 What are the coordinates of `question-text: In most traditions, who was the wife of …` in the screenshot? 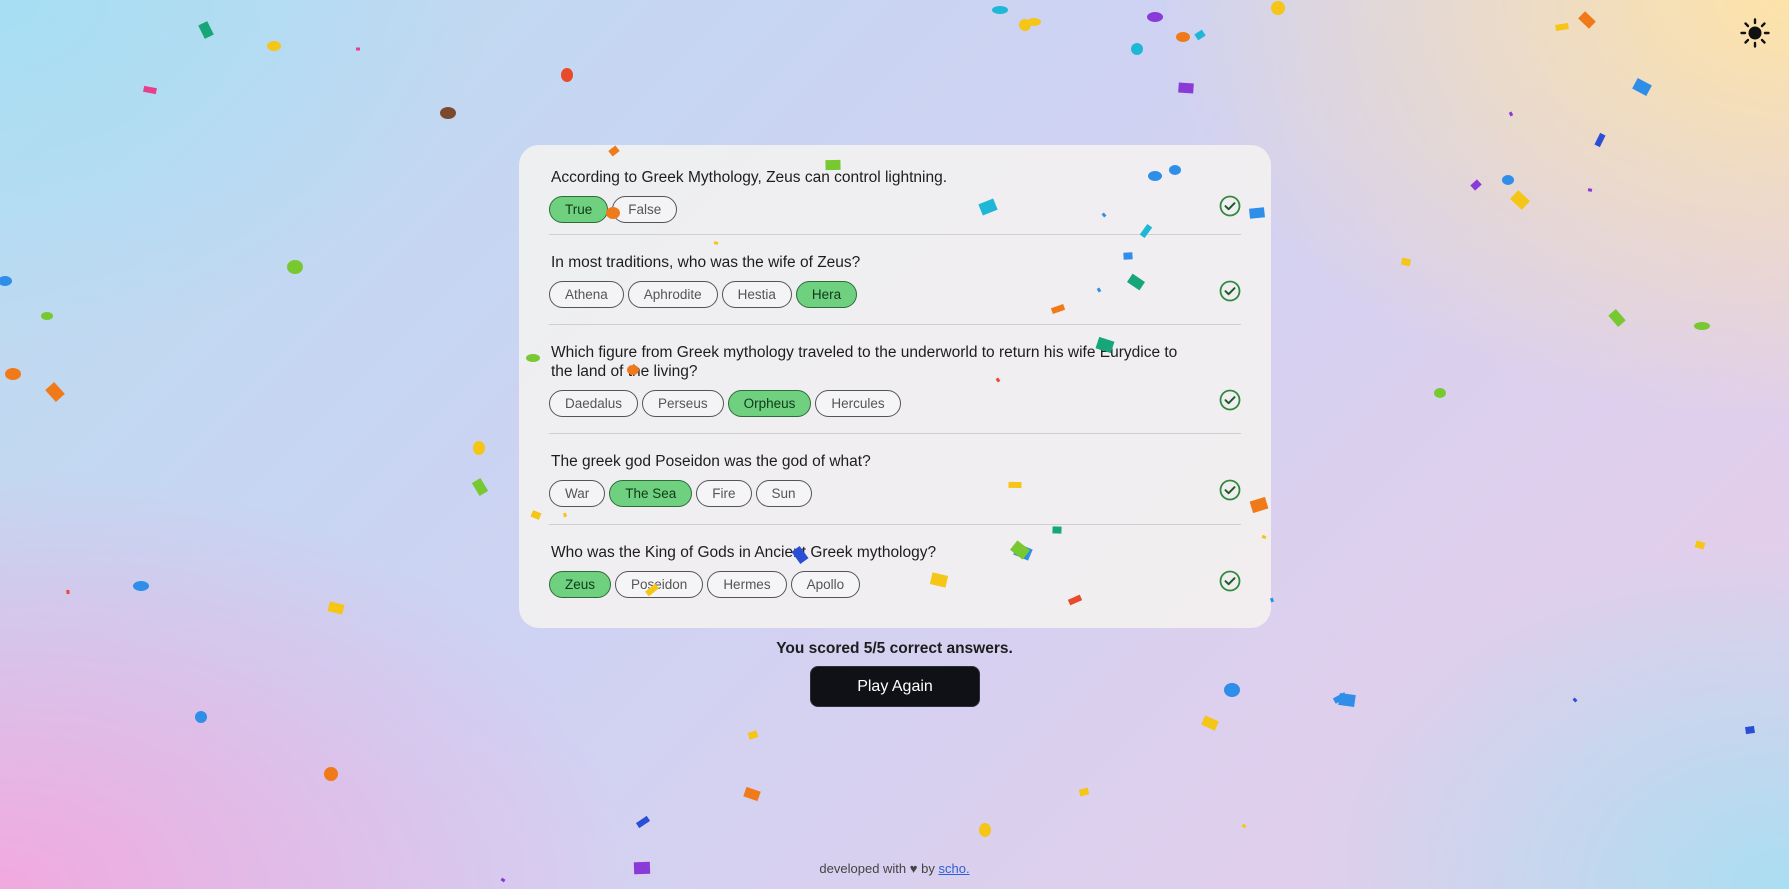 It's located at (706, 262).